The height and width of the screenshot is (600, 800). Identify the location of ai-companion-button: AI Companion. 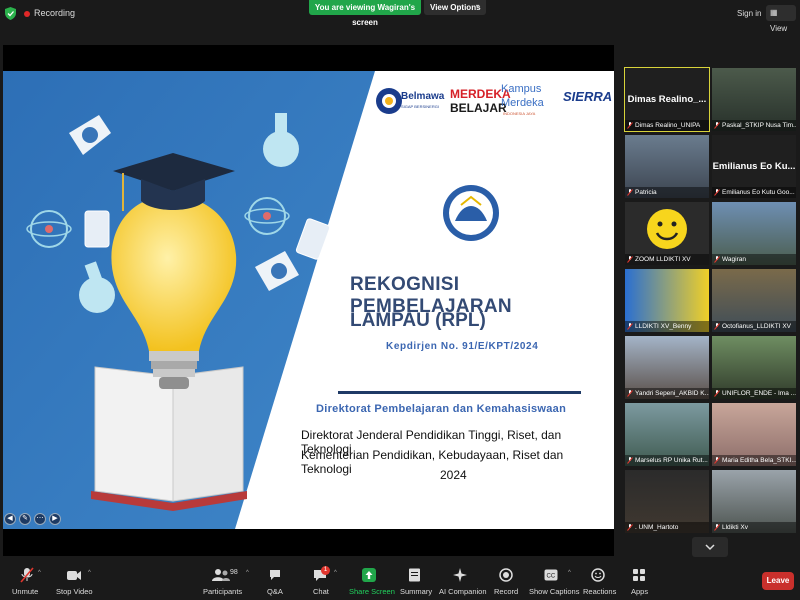
(462, 581).